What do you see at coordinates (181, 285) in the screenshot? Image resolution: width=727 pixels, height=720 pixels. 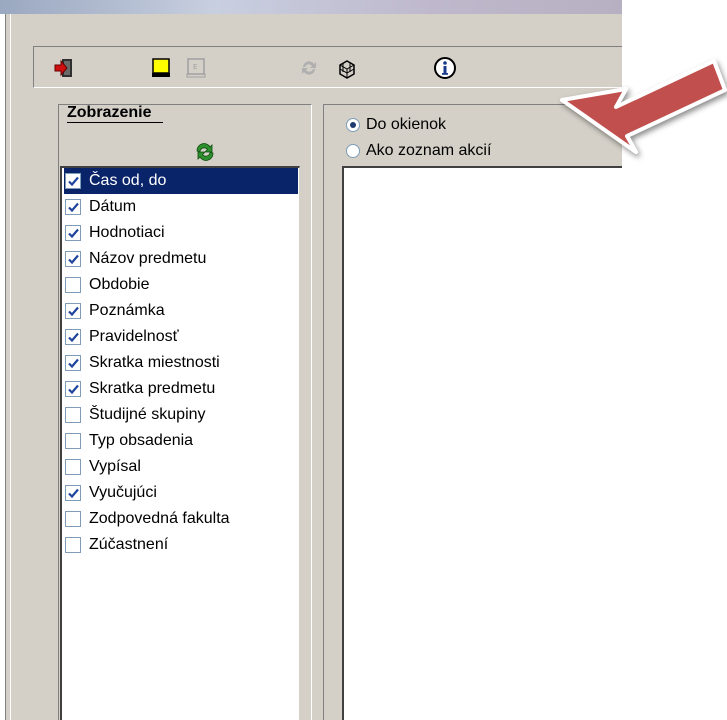 I see `column-item: Obdobie` at bounding box center [181, 285].